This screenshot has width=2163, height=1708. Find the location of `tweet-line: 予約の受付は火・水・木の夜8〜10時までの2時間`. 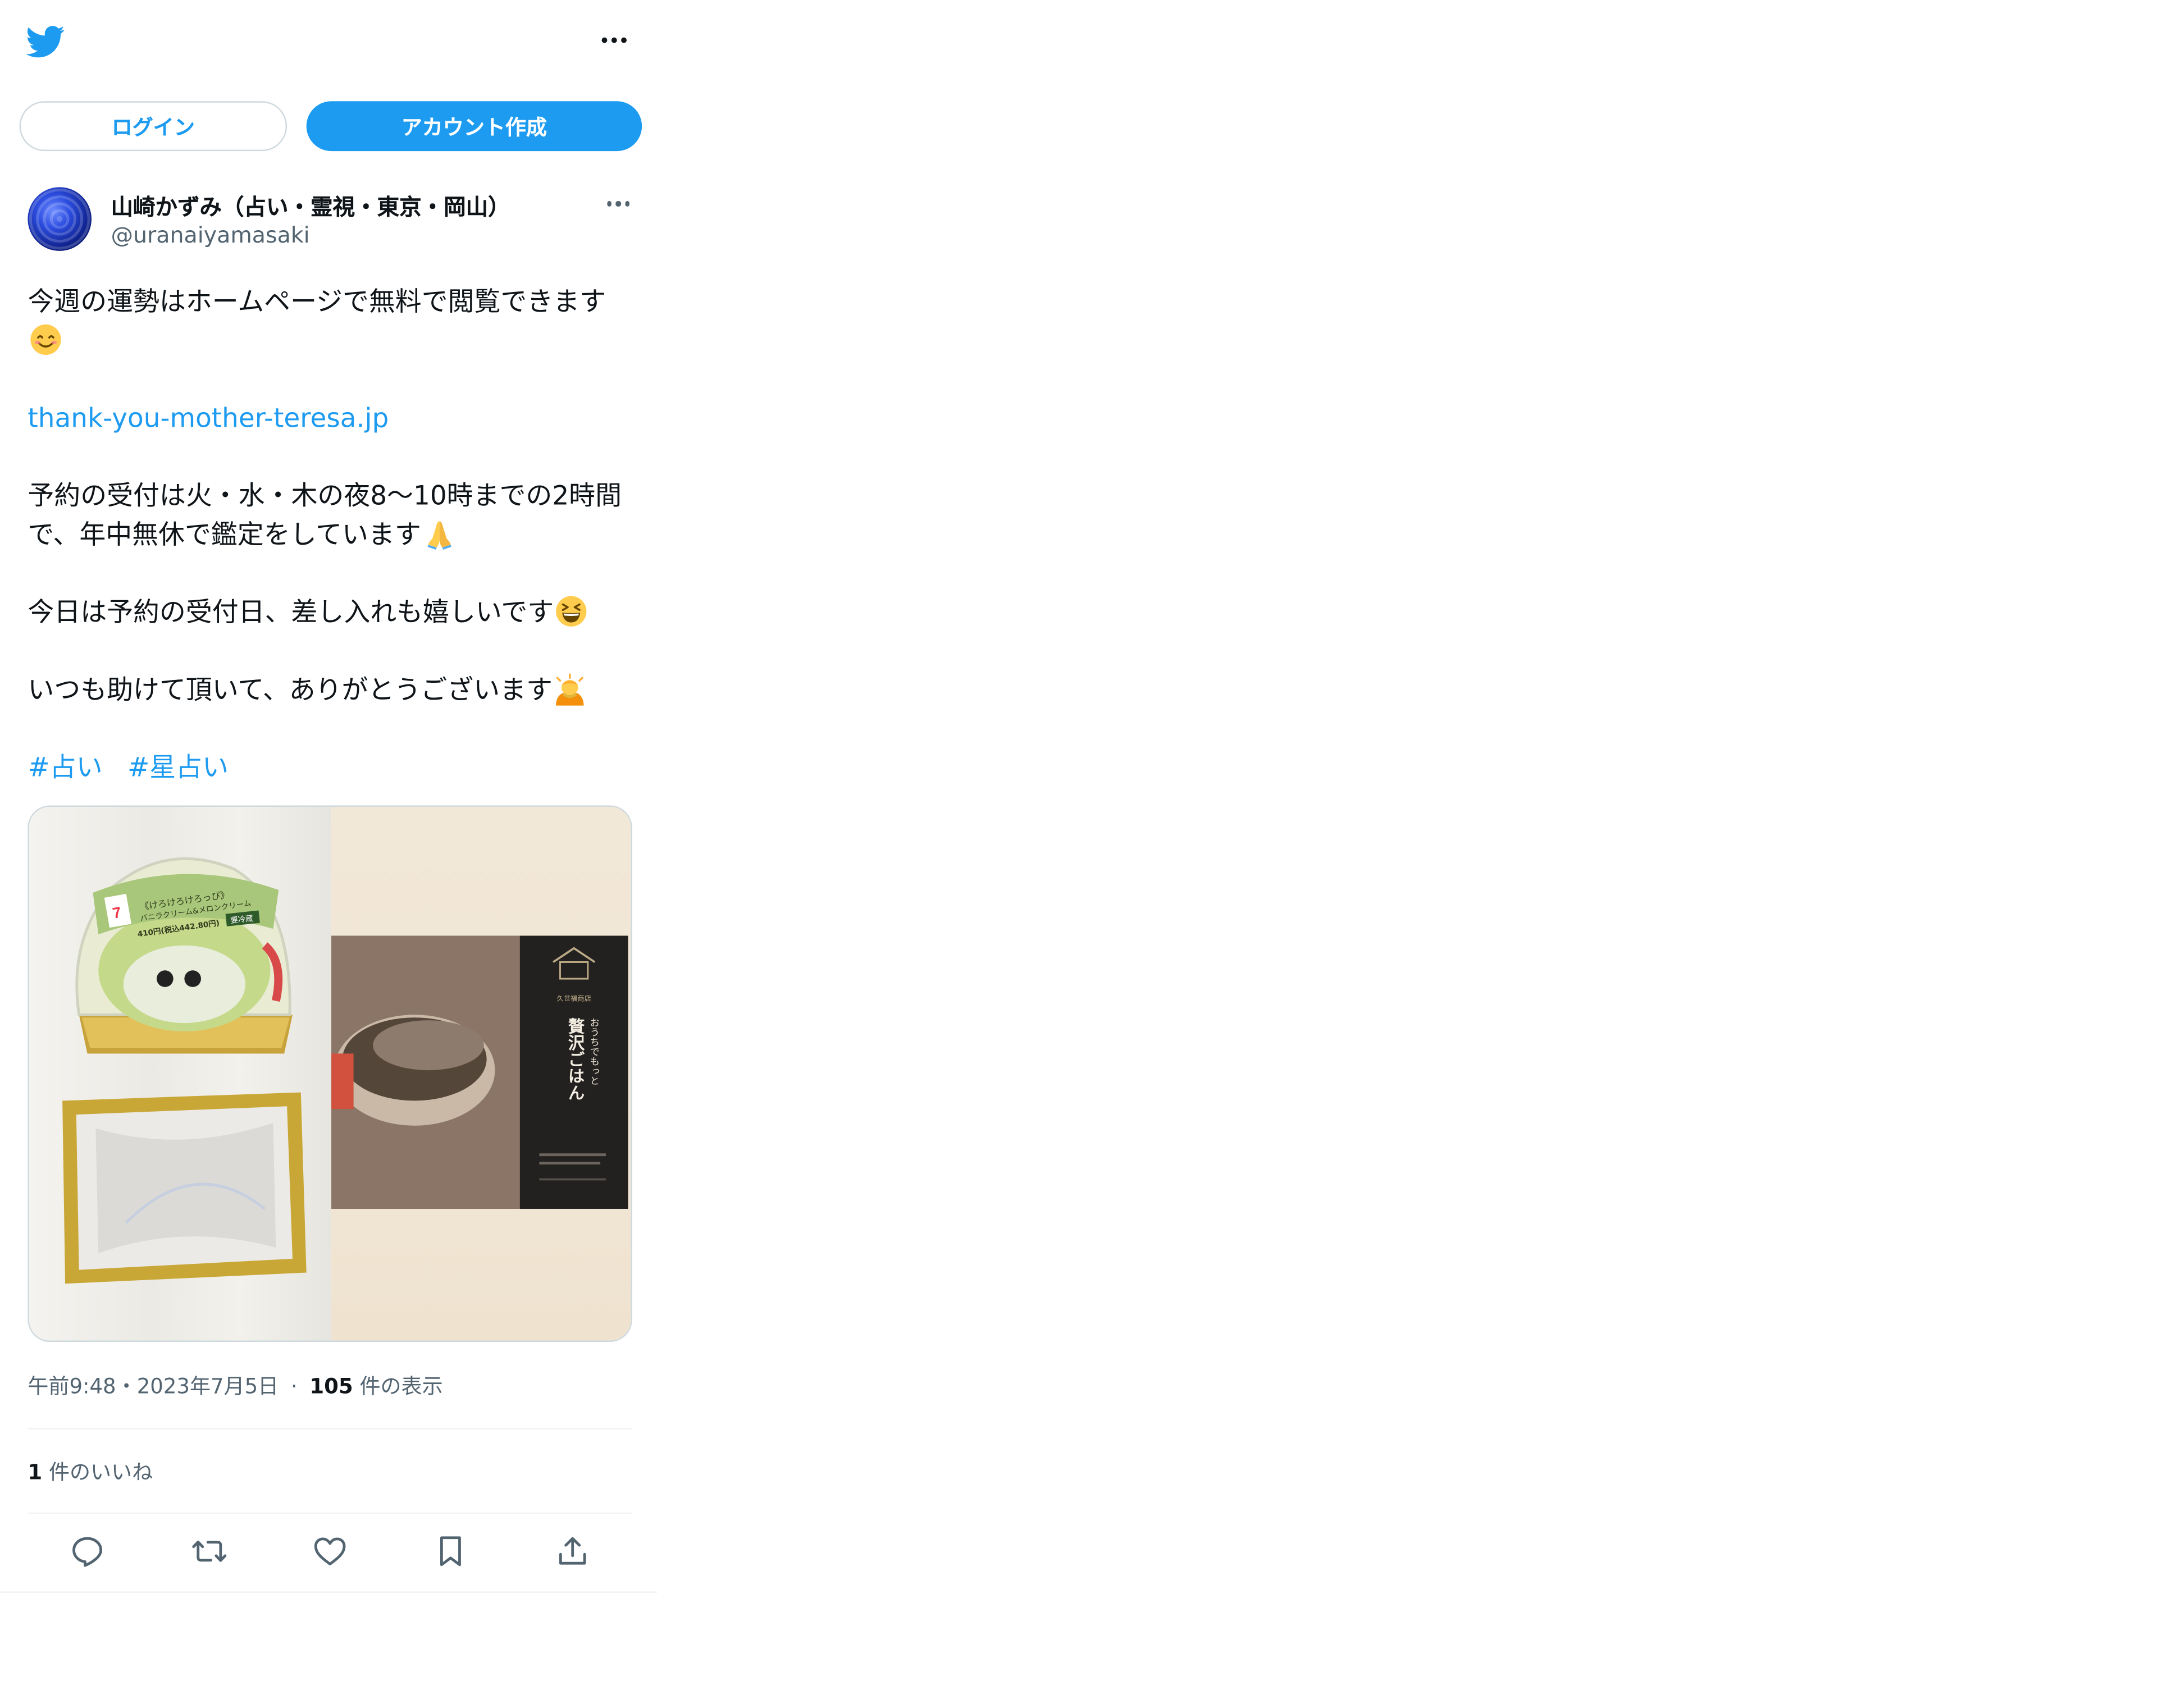

tweet-line: 予約の受付は火・水・木の夜8〜10時までの2時間 is located at coordinates (333, 496).